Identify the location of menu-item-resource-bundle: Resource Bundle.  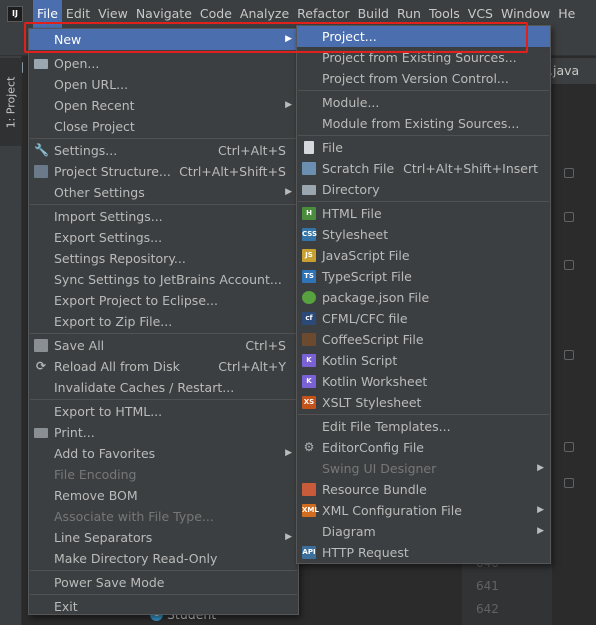
(423, 489).